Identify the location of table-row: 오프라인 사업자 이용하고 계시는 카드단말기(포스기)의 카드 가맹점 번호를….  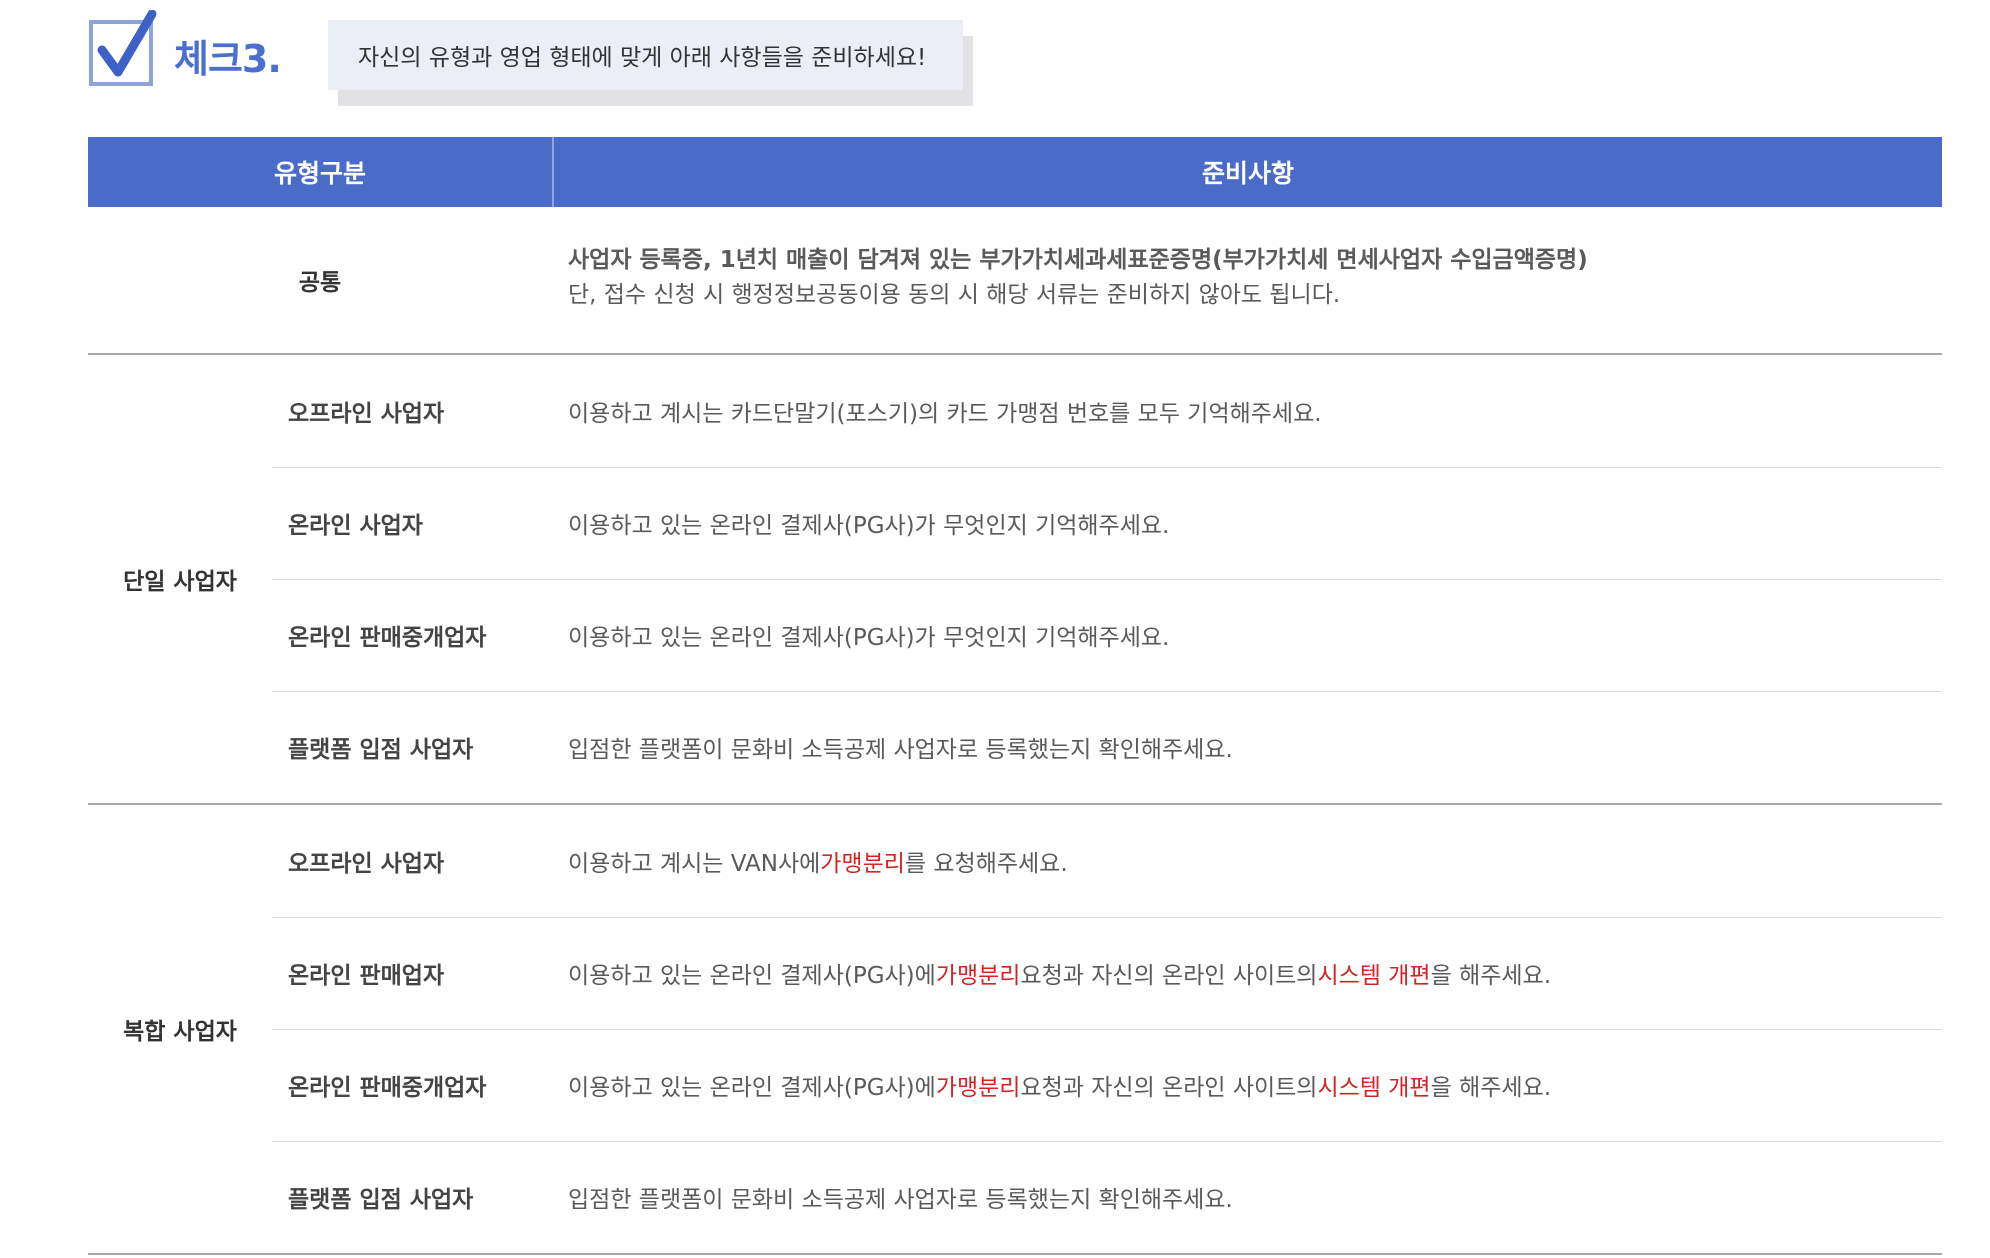
(1015, 411).